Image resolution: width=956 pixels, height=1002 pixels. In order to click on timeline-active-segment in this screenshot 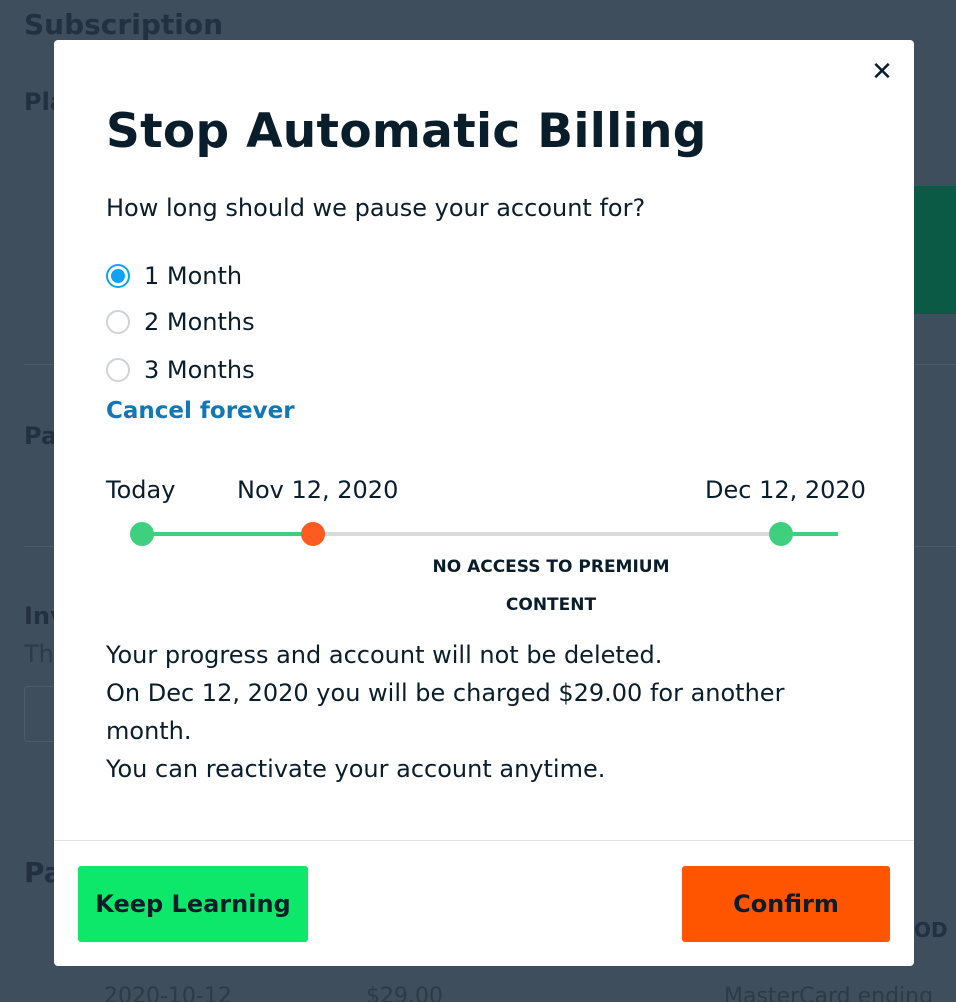, I will do `click(227, 534)`.